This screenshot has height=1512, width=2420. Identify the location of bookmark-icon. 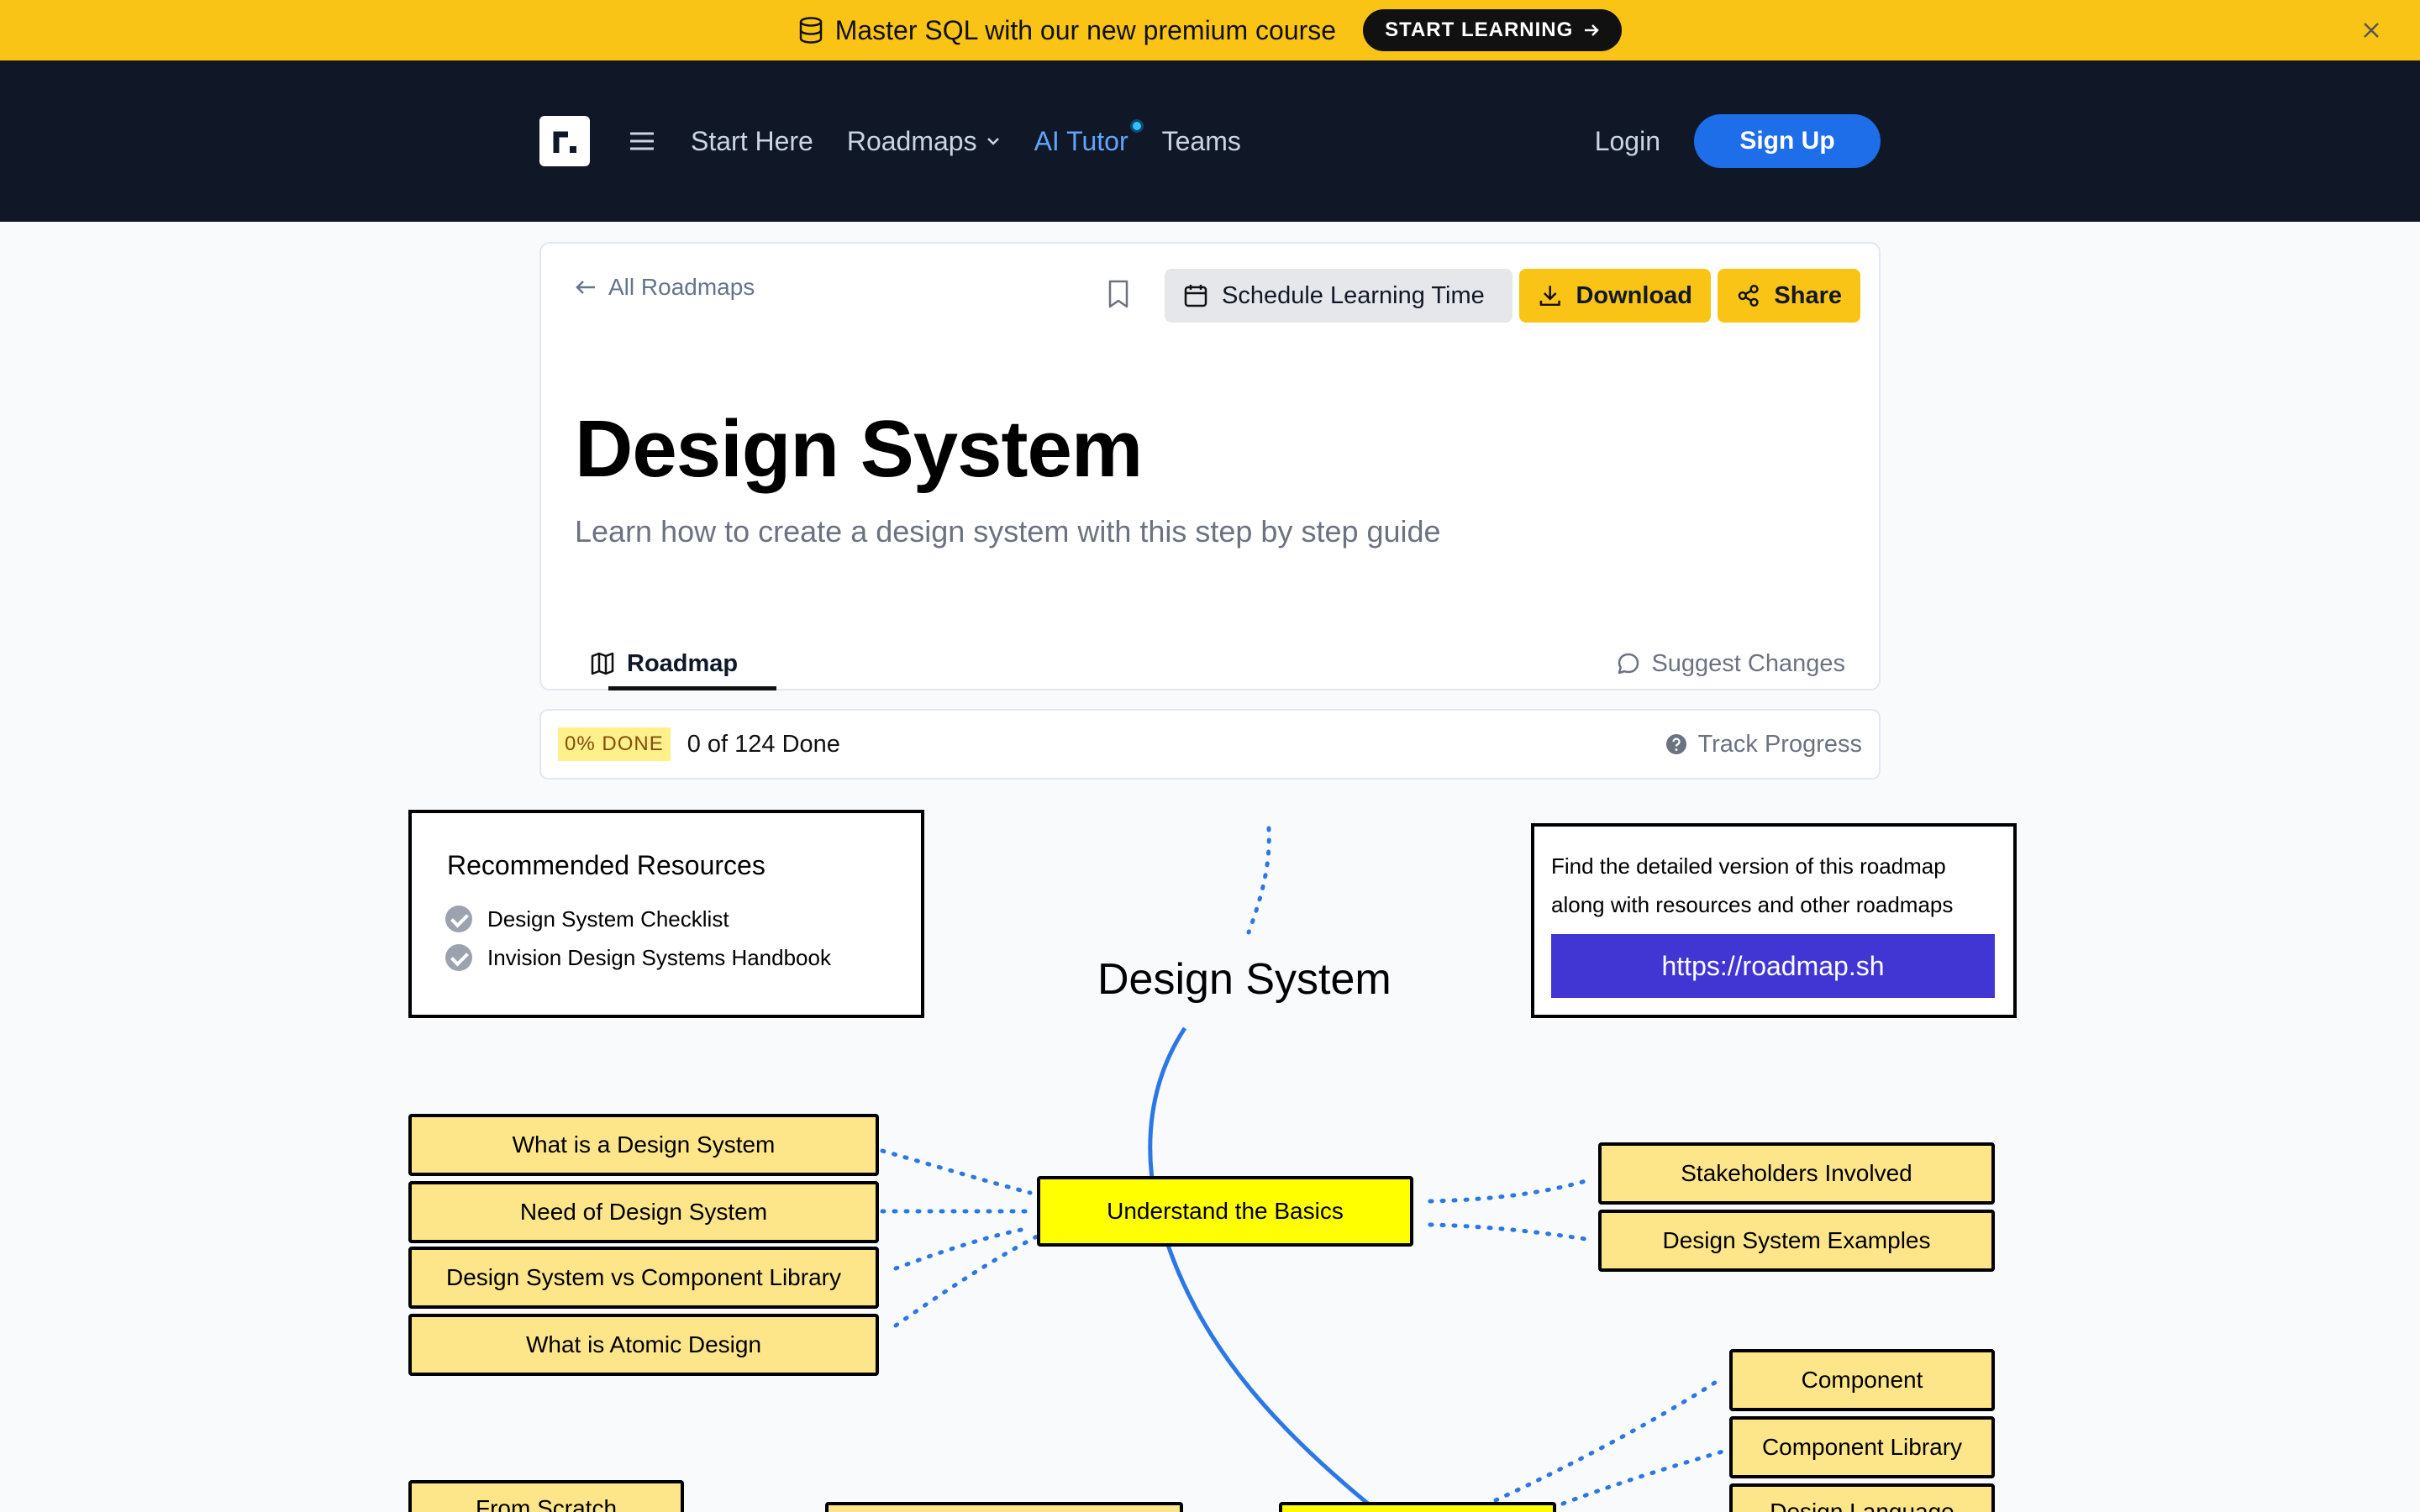
(1118, 294).